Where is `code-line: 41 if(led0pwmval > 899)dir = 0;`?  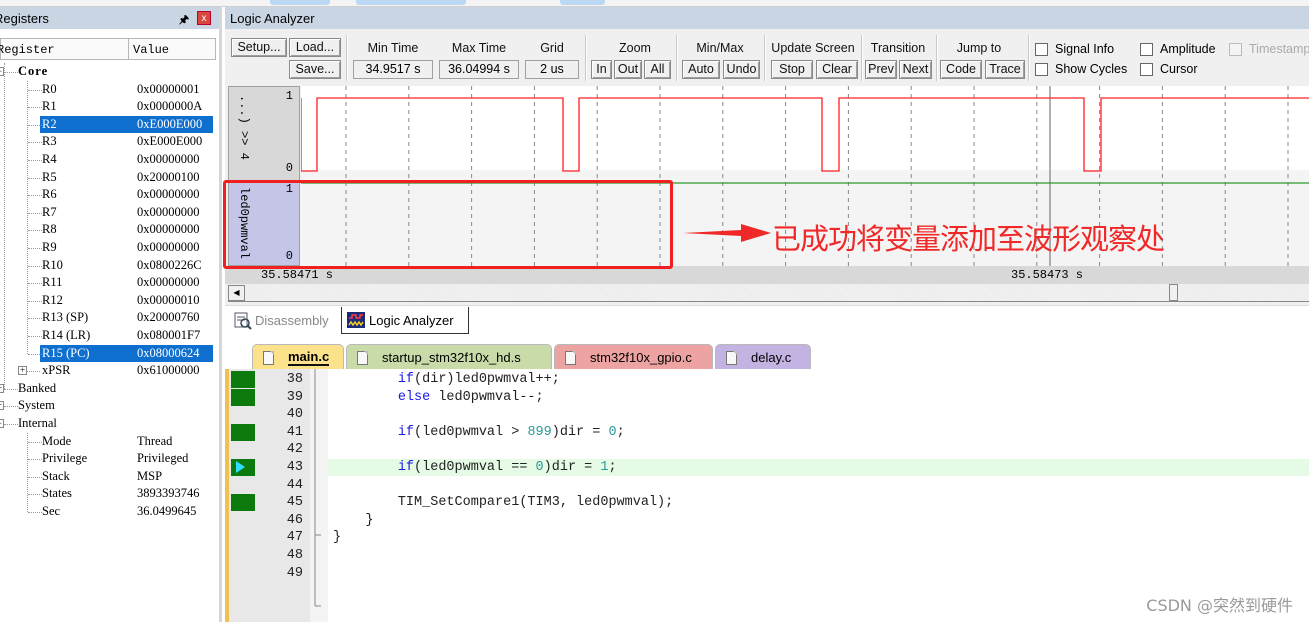 code-line: 41 if(led0pwmval > 899)dir = 0; is located at coordinates (769, 432).